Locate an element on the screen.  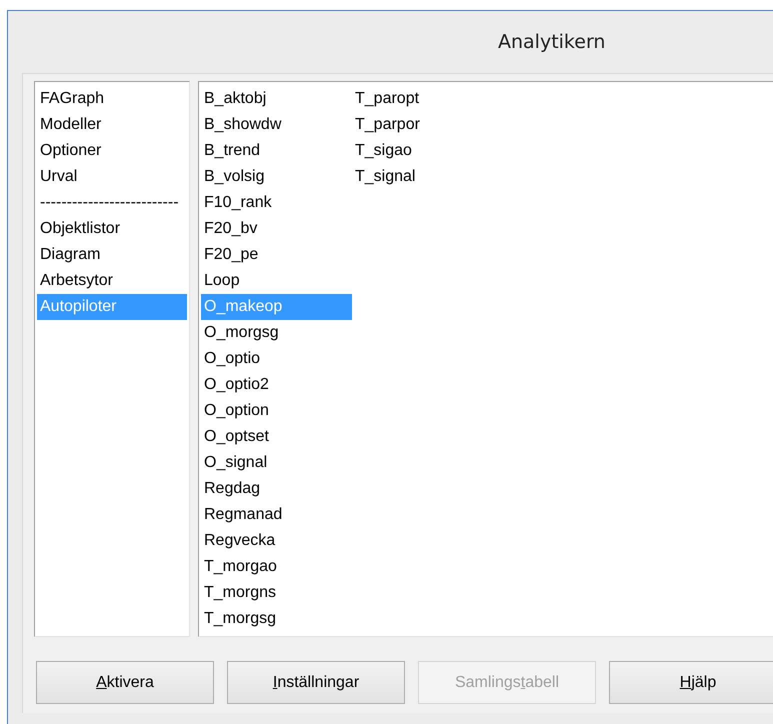
category-item: Objektlistor is located at coordinates (112, 229).